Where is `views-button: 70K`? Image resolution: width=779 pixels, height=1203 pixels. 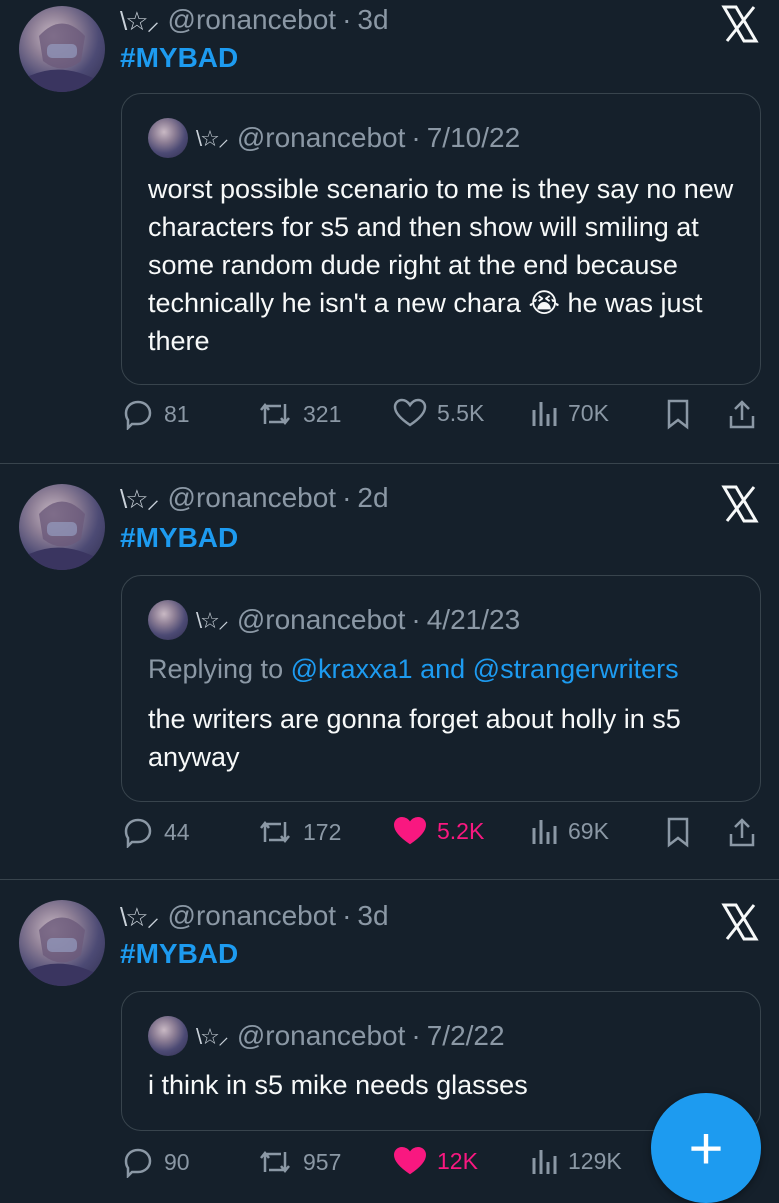
views-button: 70K is located at coordinates (569, 413).